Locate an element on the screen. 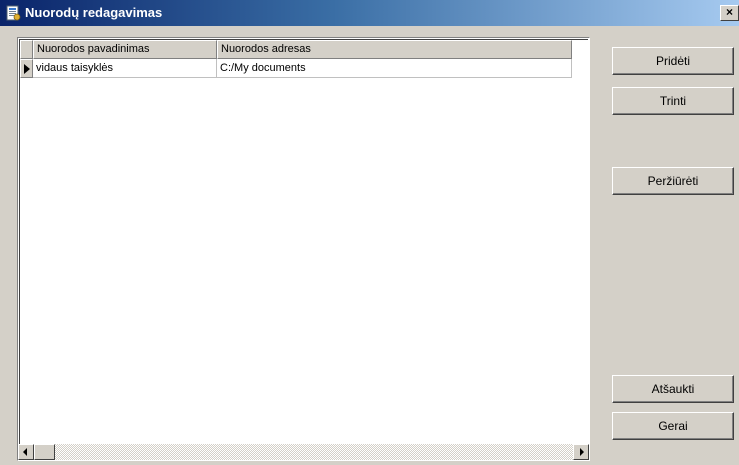 The image size is (739, 465). grid-header: Nuorodos pavadinimas Nuorodos adresas is located at coordinates (296, 49).